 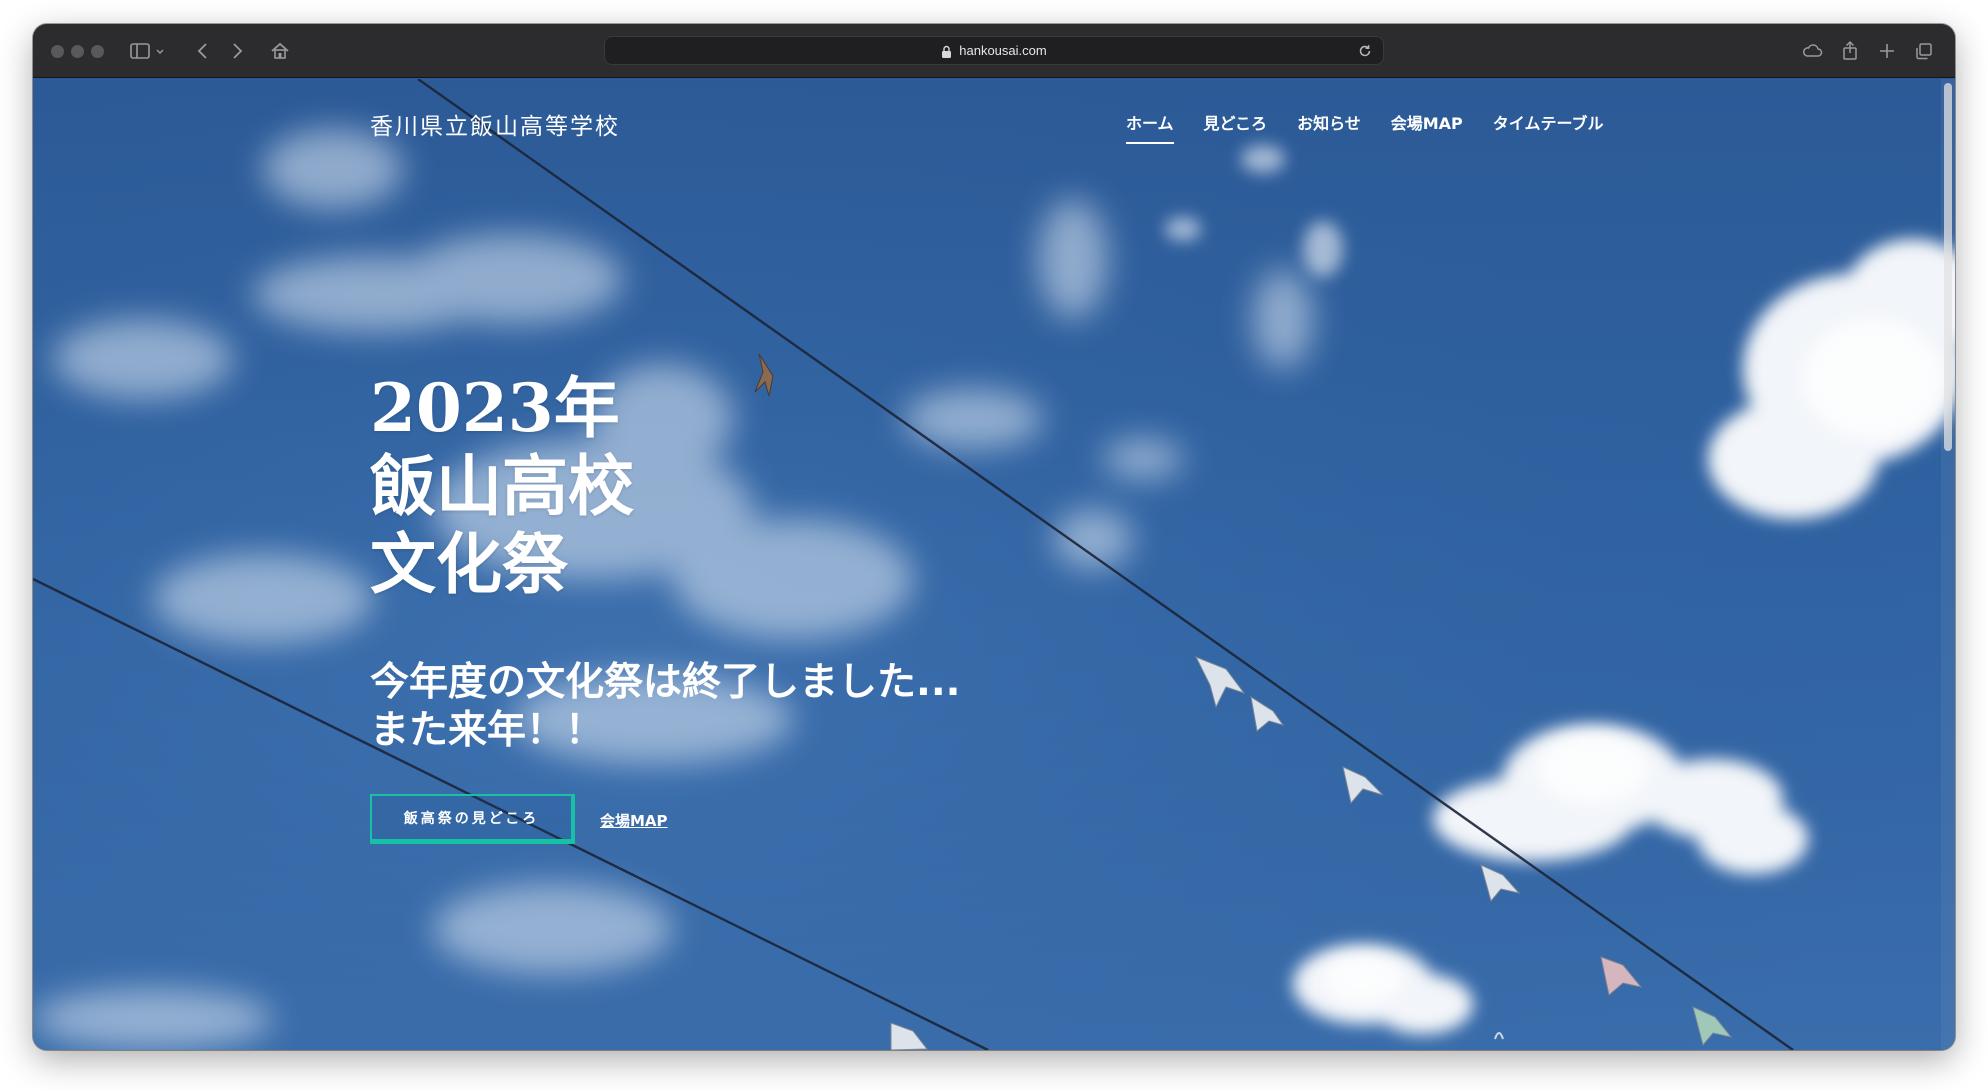 What do you see at coordinates (1812, 51) in the screenshot?
I see `icloud-icon` at bounding box center [1812, 51].